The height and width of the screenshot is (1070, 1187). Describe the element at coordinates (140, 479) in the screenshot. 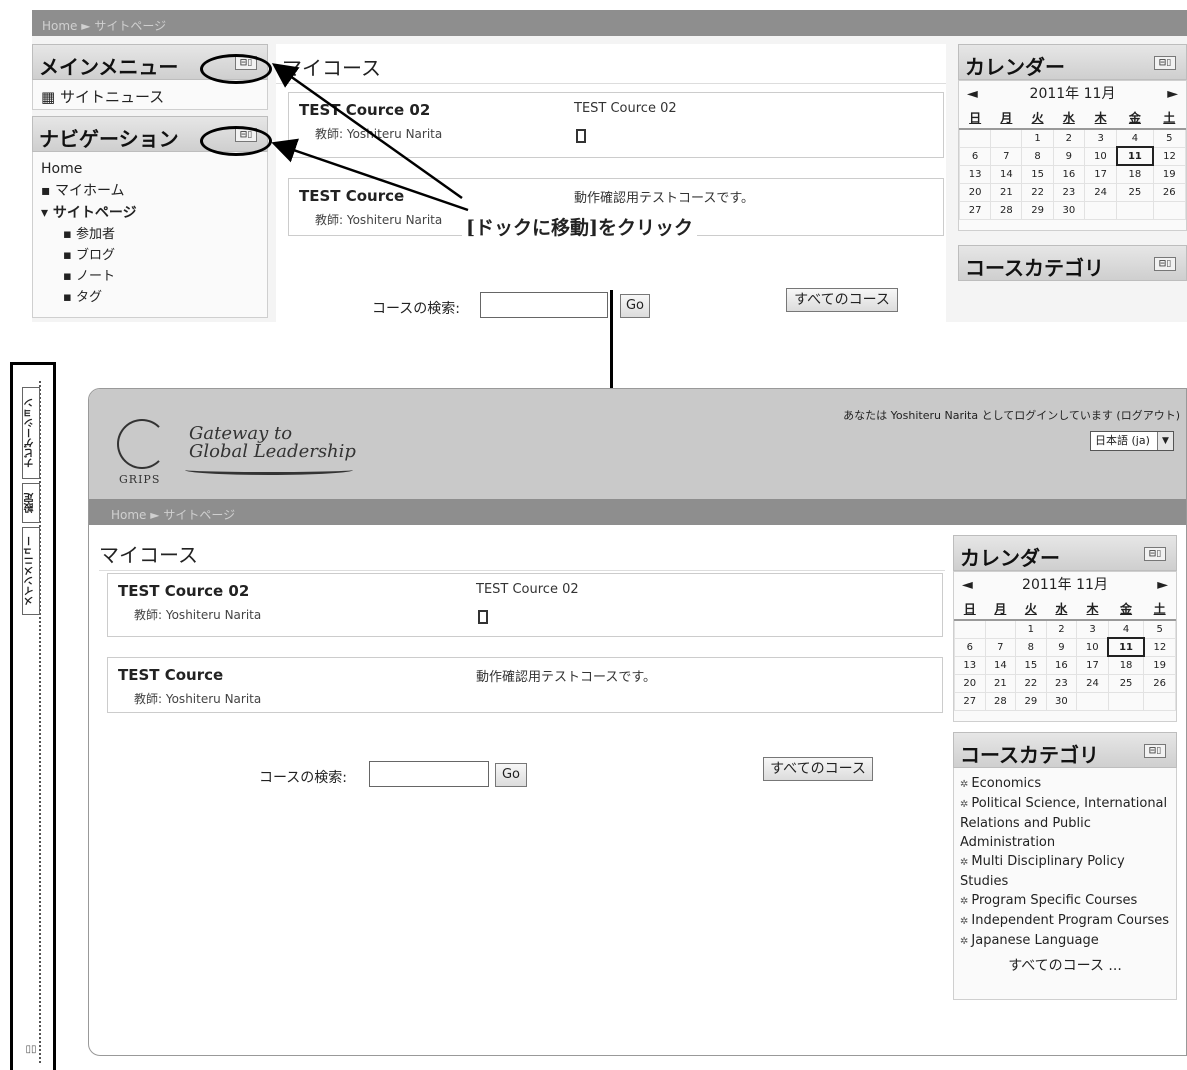

I see `logo-org: GRIPS` at that location.